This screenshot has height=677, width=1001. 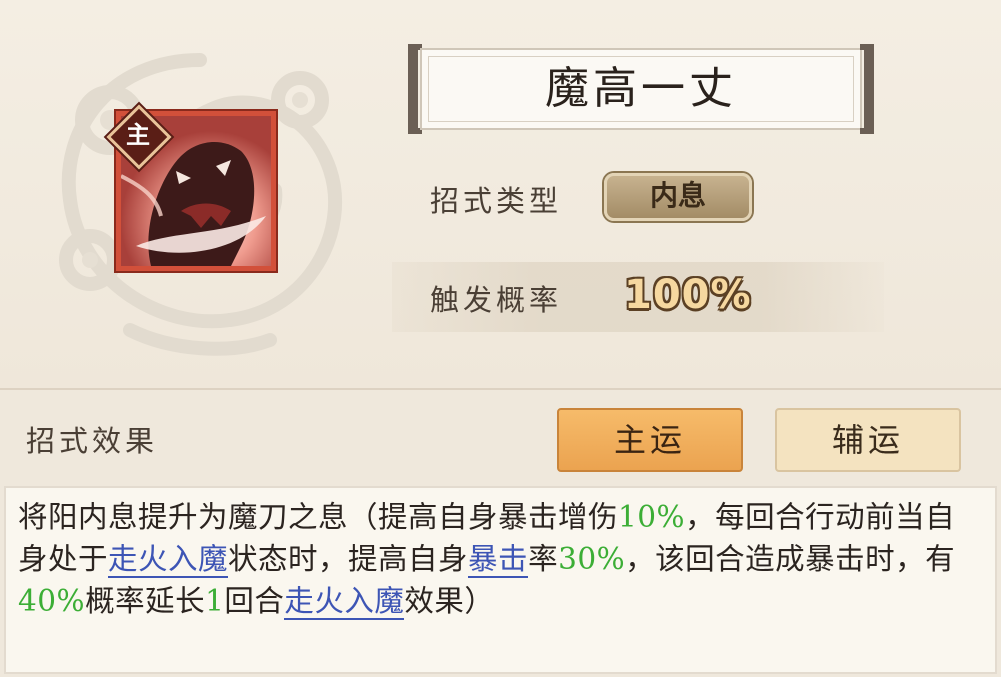 What do you see at coordinates (52, 601) in the screenshot?
I see `desc-number: 40%` at bounding box center [52, 601].